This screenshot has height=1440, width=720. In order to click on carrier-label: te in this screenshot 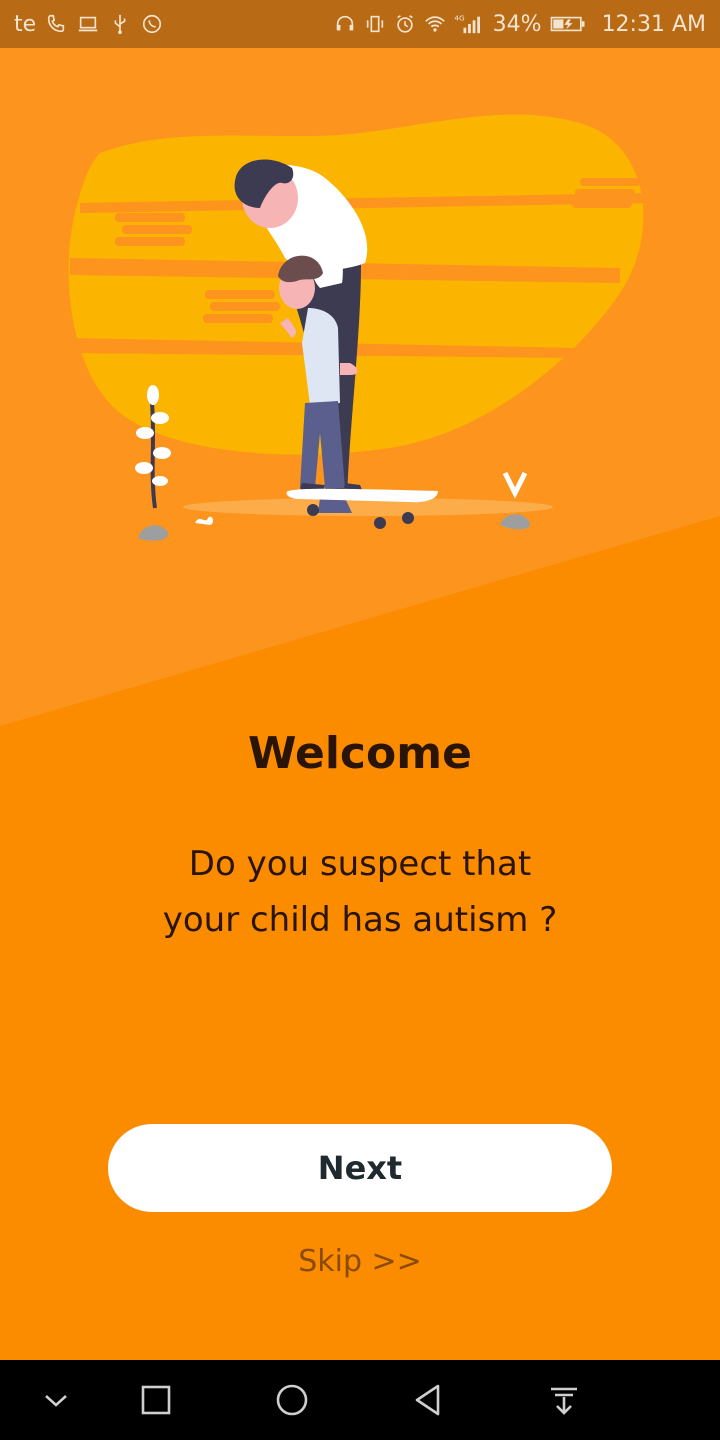, I will do `click(25, 24)`.